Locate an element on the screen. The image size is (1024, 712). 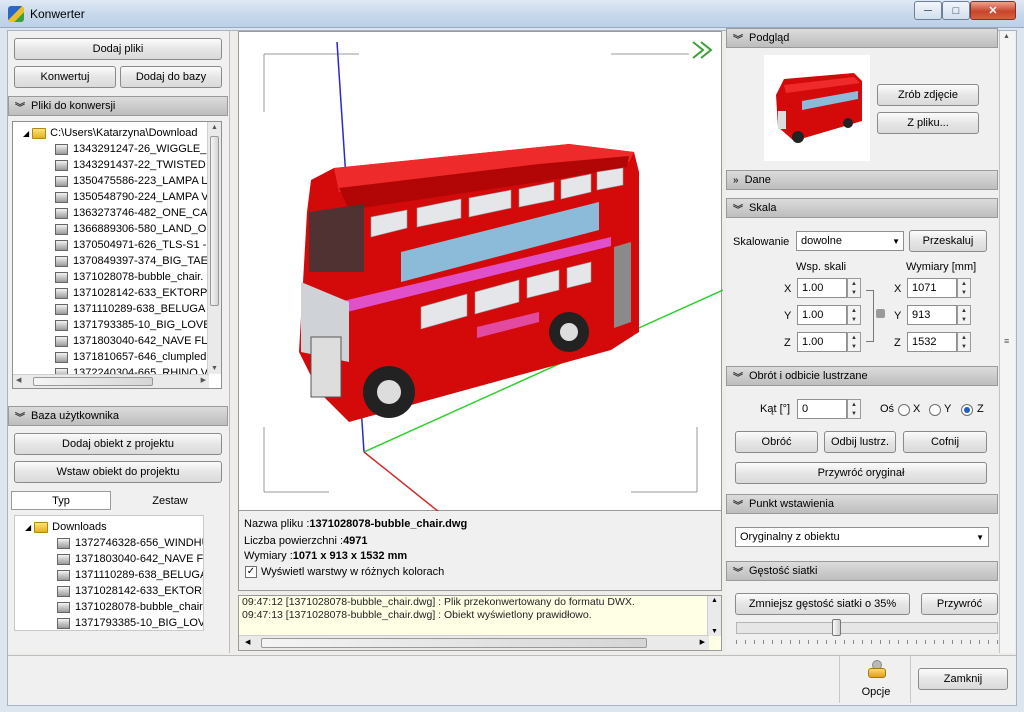
tab-set: Zestaw is located at coordinates (170, 500).